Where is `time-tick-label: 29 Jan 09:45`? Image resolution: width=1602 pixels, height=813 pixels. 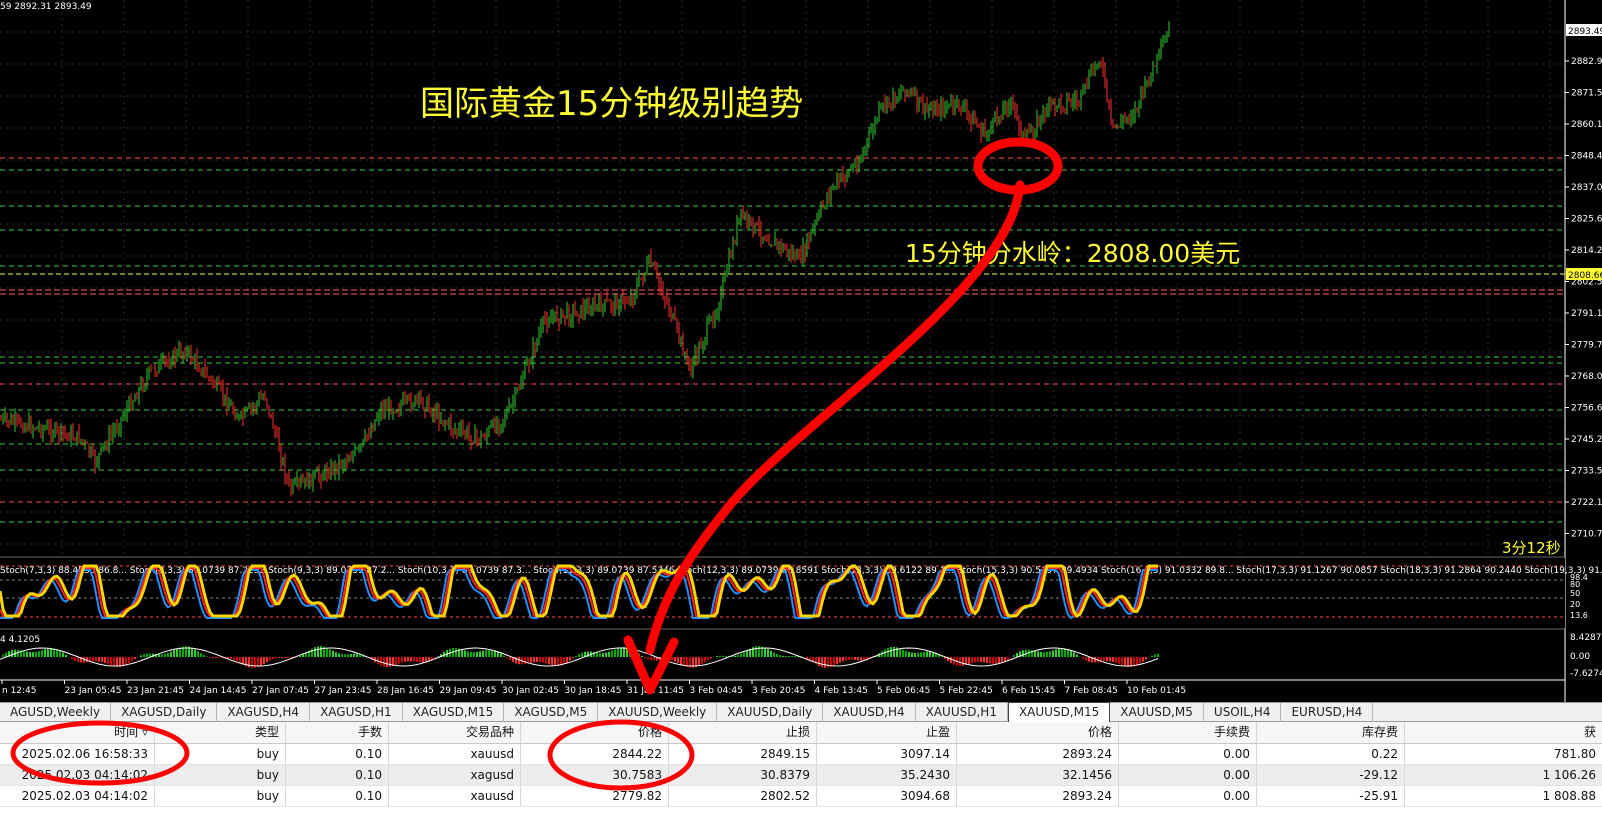 time-tick-label: 29 Jan 09:45 is located at coordinates (468, 691).